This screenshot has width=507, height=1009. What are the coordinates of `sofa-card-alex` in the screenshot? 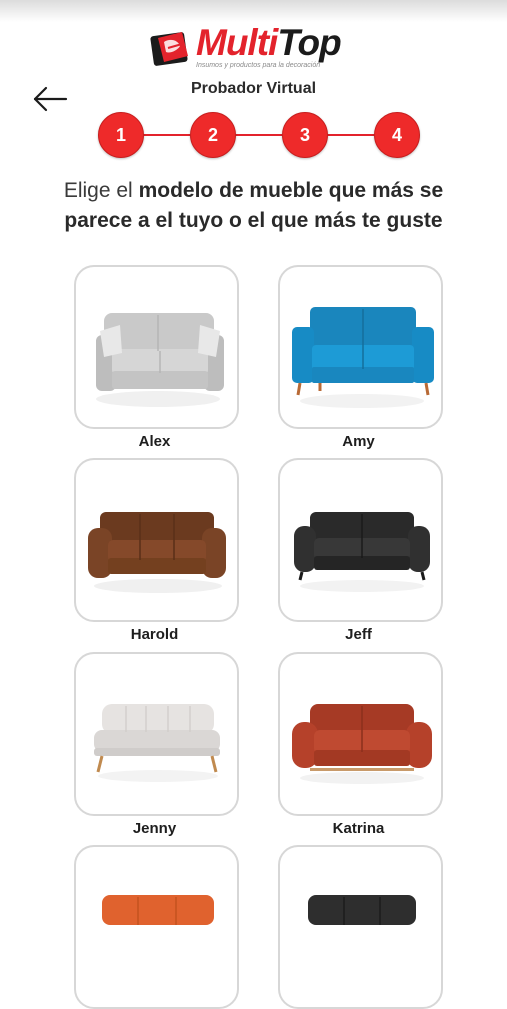 It's located at (156, 347).